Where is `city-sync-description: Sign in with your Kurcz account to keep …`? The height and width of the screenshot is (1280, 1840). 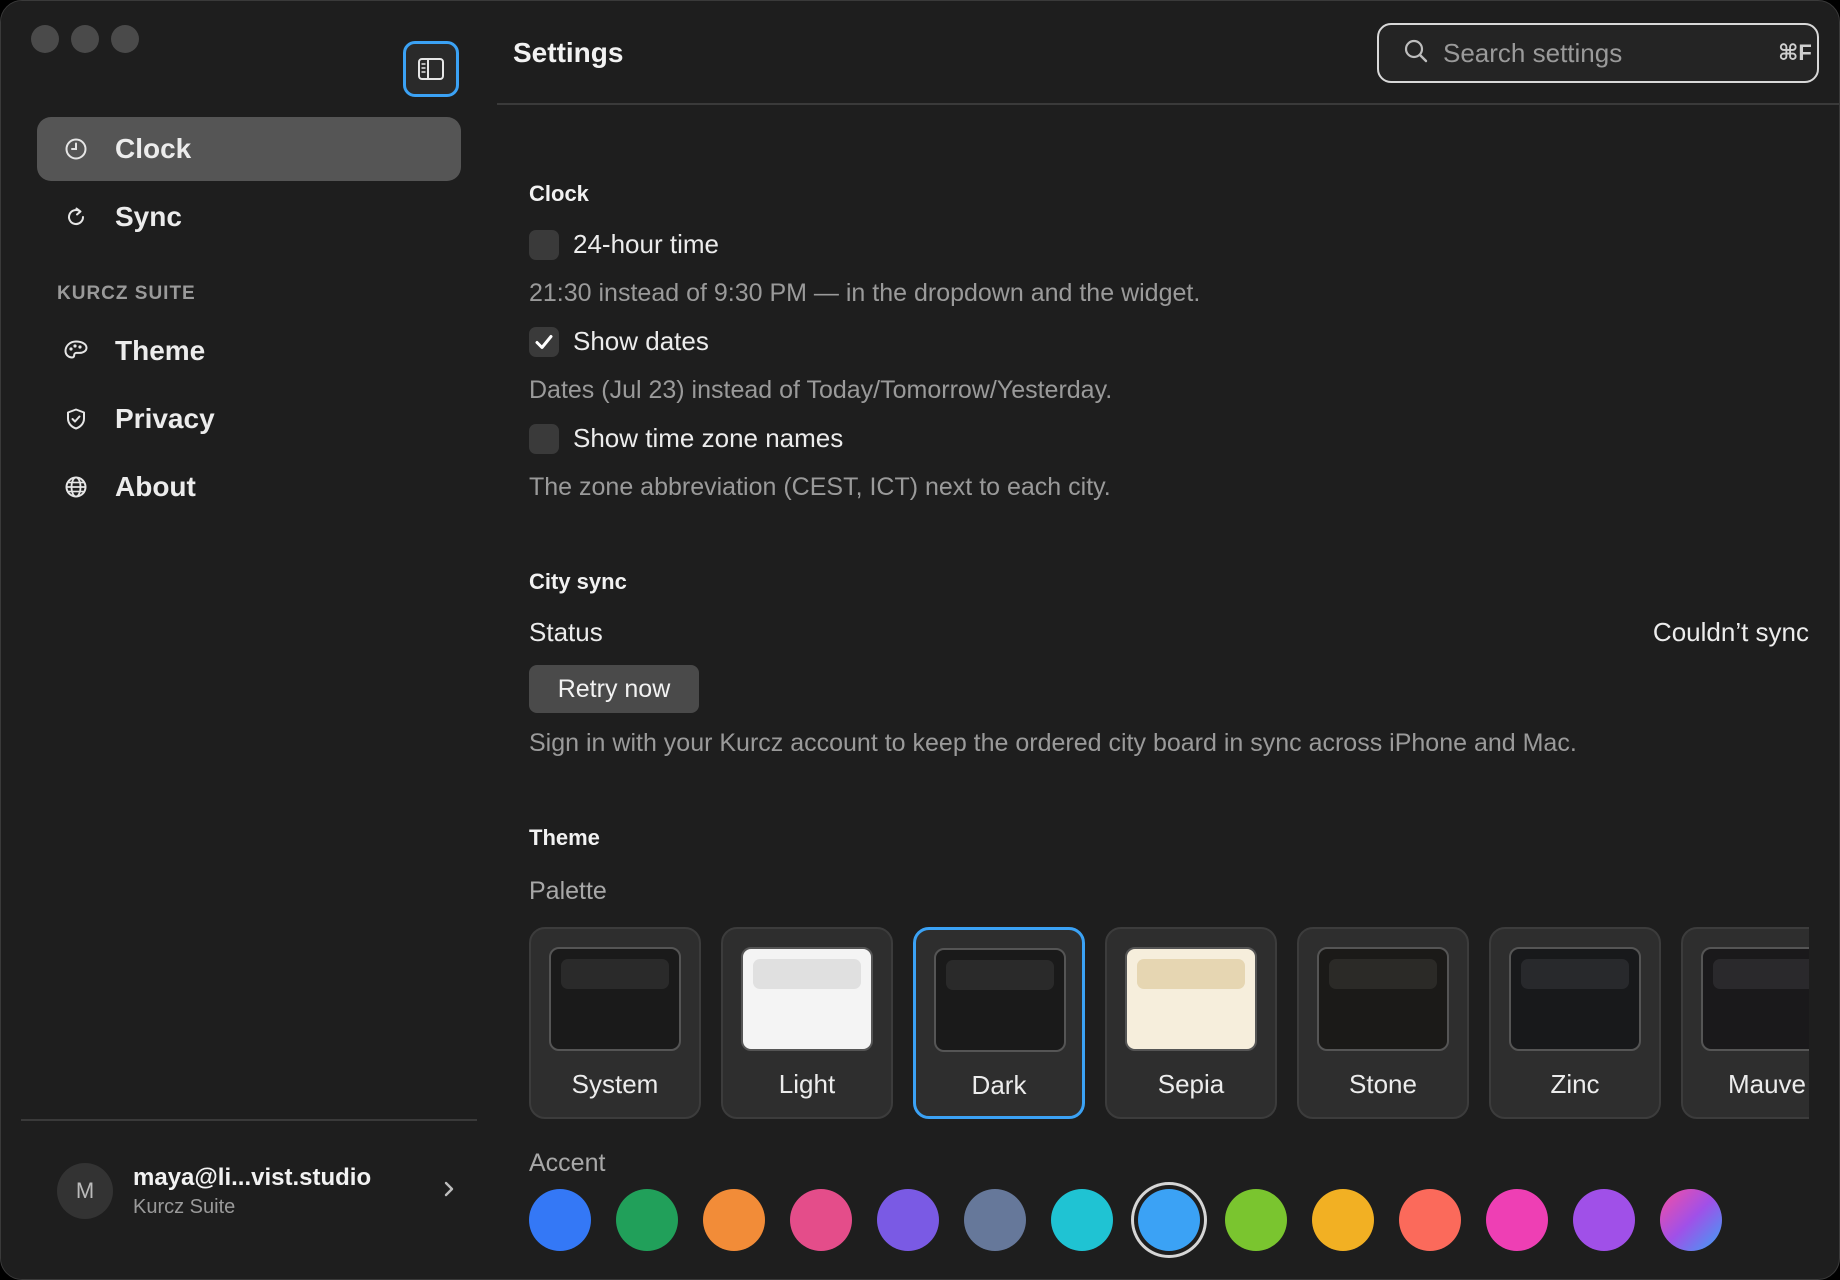
city-sync-description: Sign in with your Kurcz account to keep … is located at coordinates (1053, 743).